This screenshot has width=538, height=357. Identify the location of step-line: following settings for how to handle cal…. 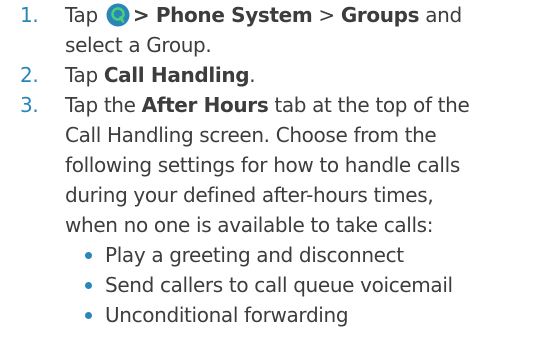
(262, 165).